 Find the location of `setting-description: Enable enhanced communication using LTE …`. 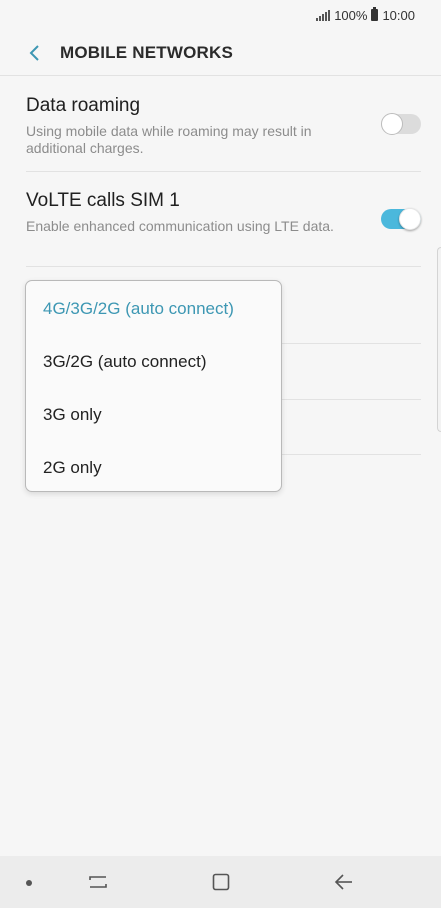

setting-description: Enable enhanced communication using LTE … is located at coordinates (180, 226).